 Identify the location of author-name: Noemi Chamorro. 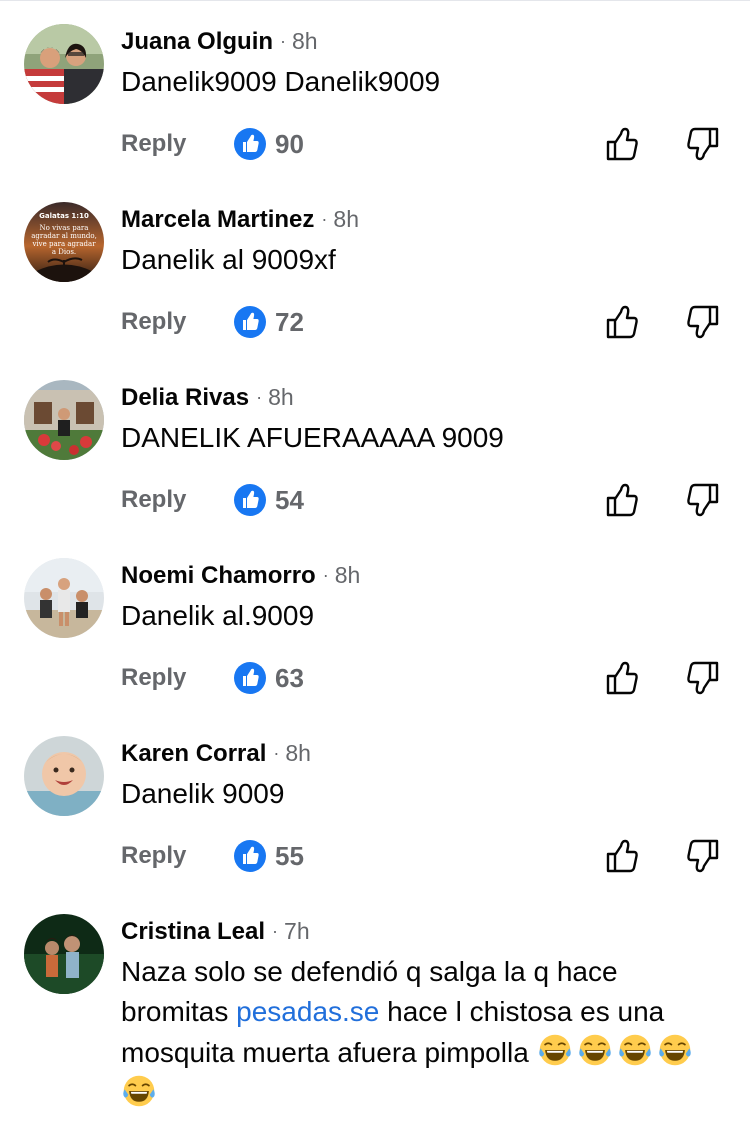
(218, 575).